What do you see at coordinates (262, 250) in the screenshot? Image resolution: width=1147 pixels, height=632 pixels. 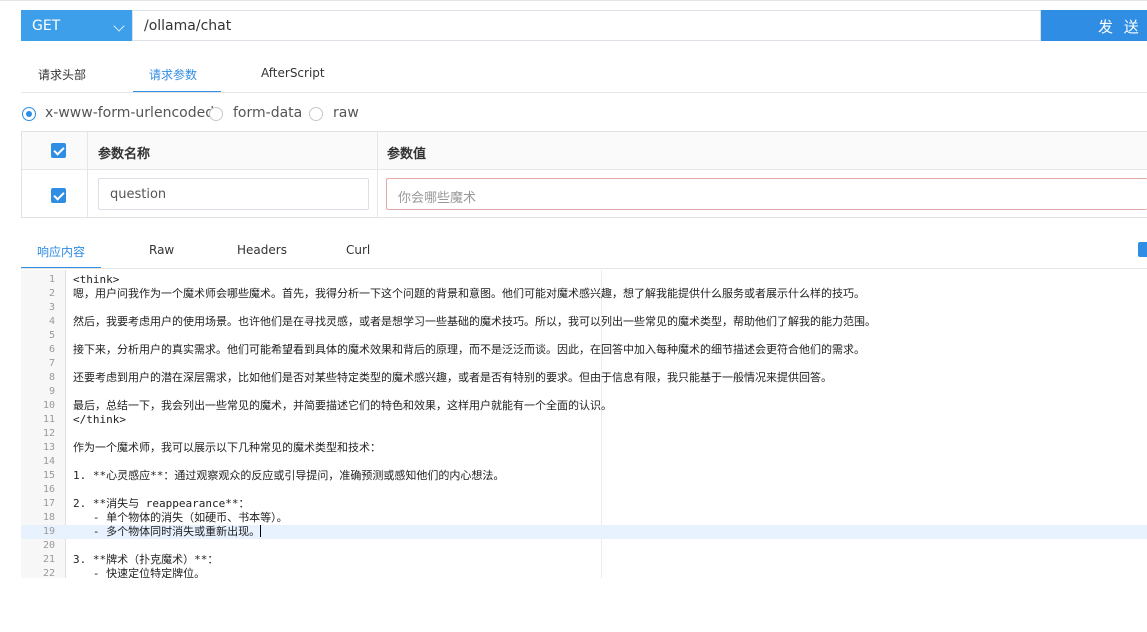 I see `tab-headers: Headers` at bounding box center [262, 250].